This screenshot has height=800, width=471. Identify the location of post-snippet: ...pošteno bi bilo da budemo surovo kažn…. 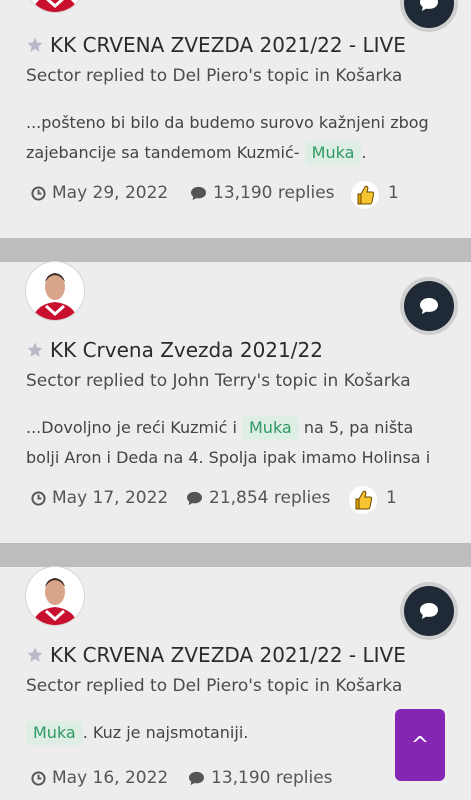
(236, 138).